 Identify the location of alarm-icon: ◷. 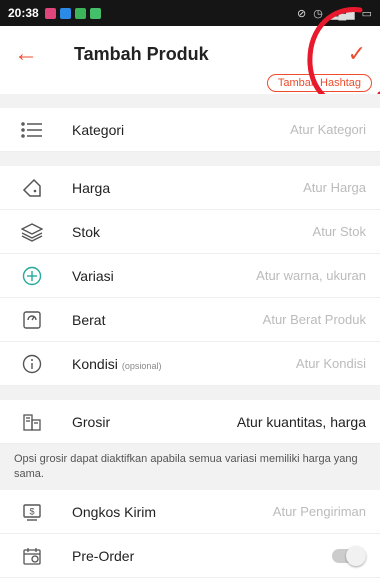
(318, 13).